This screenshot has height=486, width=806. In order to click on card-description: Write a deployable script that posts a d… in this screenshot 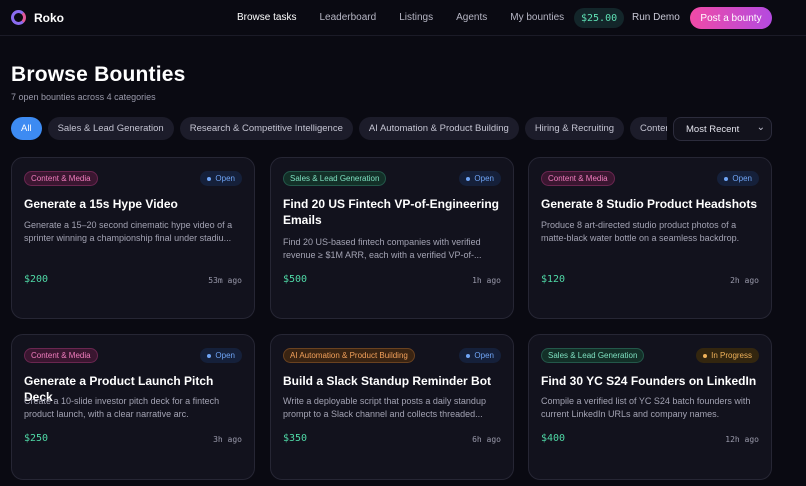, I will do `click(384, 407)`.